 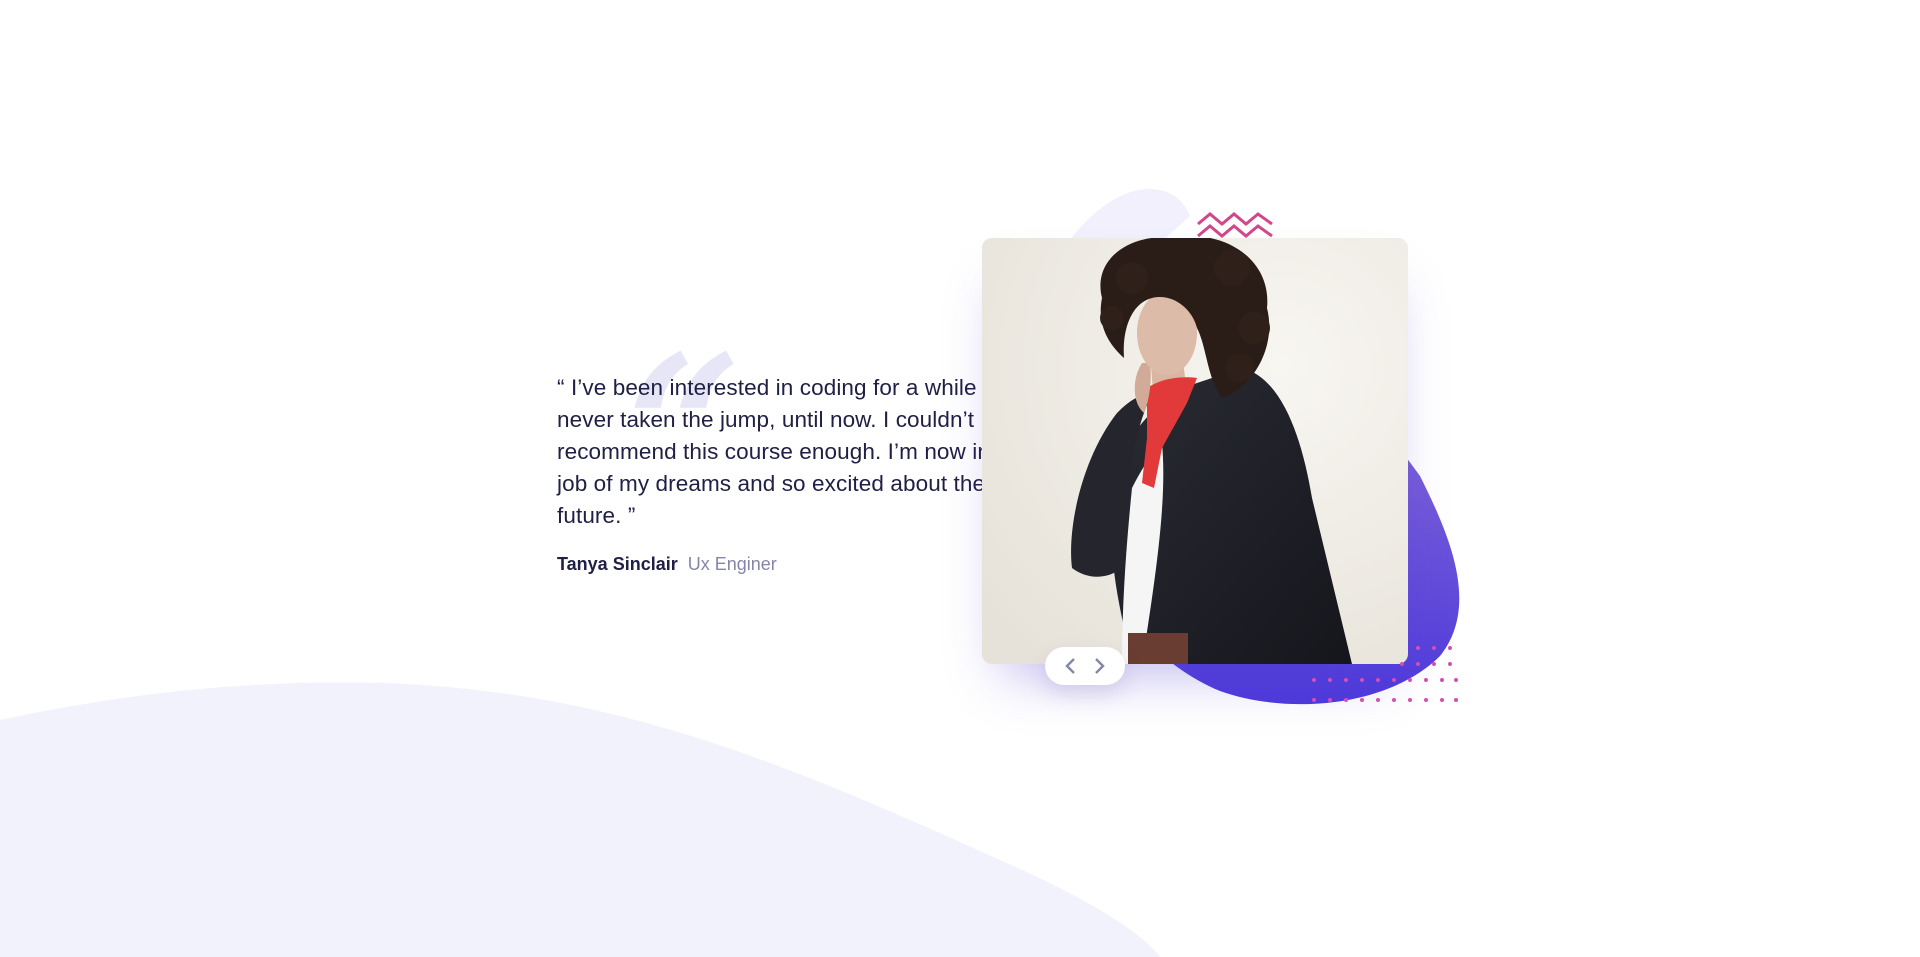 I want to click on chevron-left-icon, so click(x=1070, y=666).